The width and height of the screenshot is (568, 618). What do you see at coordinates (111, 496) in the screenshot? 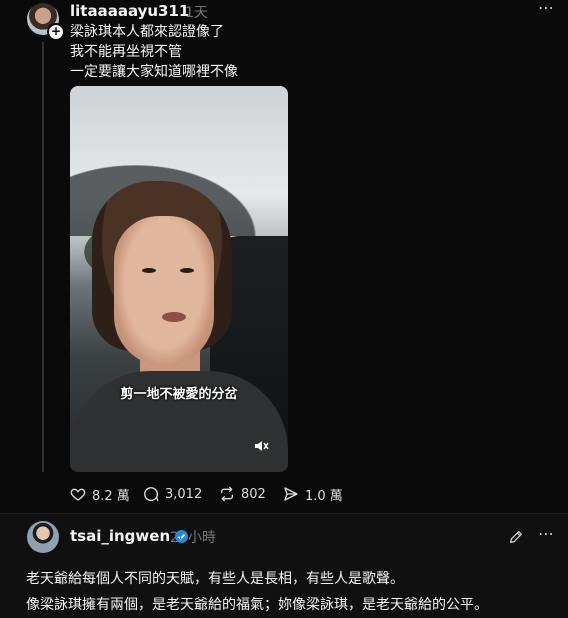
I see `like-count: 8.2 萬` at bounding box center [111, 496].